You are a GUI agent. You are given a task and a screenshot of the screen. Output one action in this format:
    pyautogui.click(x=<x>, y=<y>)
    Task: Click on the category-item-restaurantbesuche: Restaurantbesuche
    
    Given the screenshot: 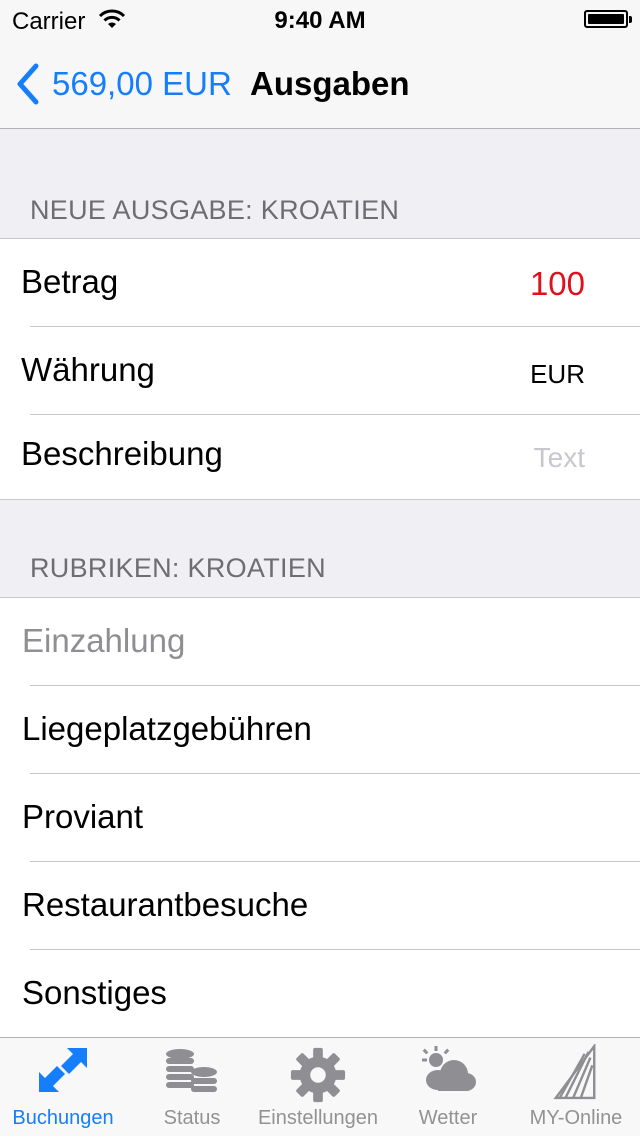 What is the action you would take?
    pyautogui.click(x=320, y=906)
    